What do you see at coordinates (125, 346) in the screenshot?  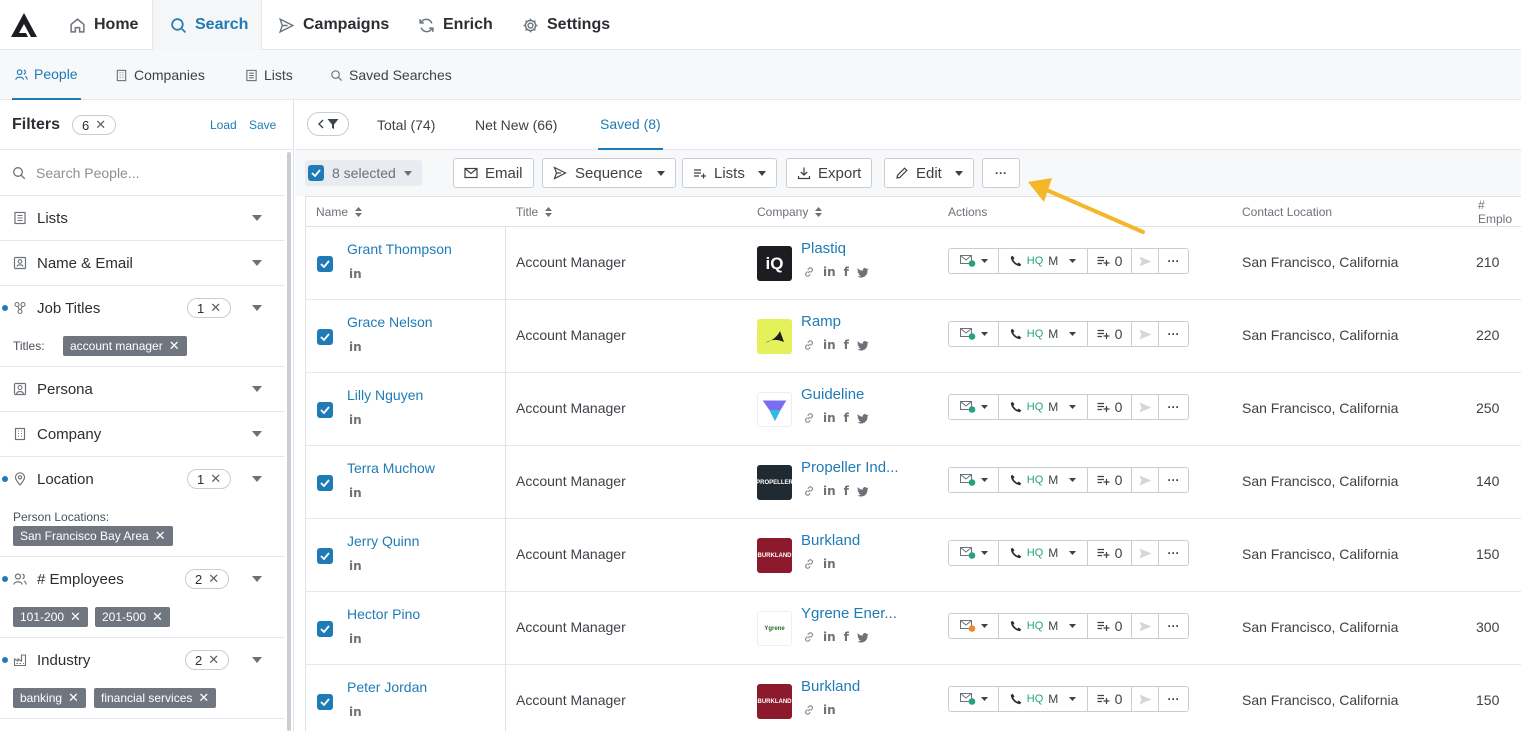 I see `filter-chip: account manager ✕` at bounding box center [125, 346].